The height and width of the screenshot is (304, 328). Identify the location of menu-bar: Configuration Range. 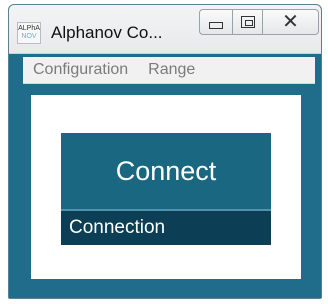
(169, 70).